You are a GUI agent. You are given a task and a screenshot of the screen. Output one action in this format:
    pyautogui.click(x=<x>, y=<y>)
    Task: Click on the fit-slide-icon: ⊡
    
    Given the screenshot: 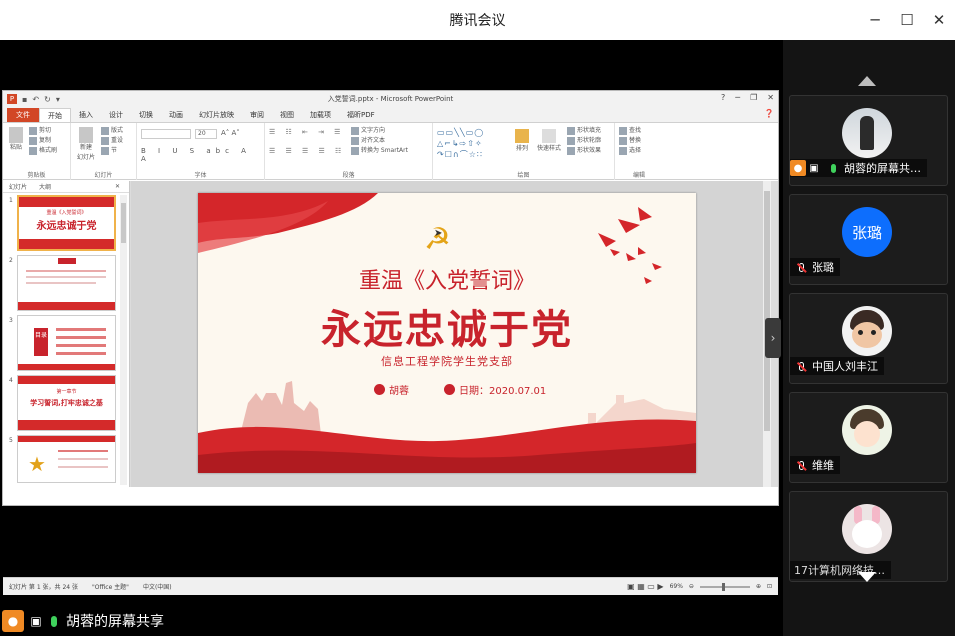 What is the action you would take?
    pyautogui.click(x=769, y=586)
    